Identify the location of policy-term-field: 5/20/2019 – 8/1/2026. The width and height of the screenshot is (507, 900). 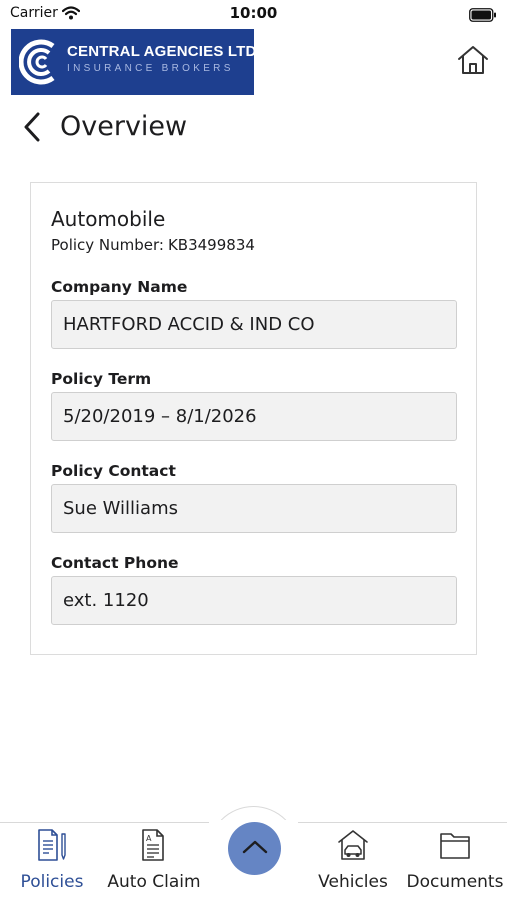
(254, 416).